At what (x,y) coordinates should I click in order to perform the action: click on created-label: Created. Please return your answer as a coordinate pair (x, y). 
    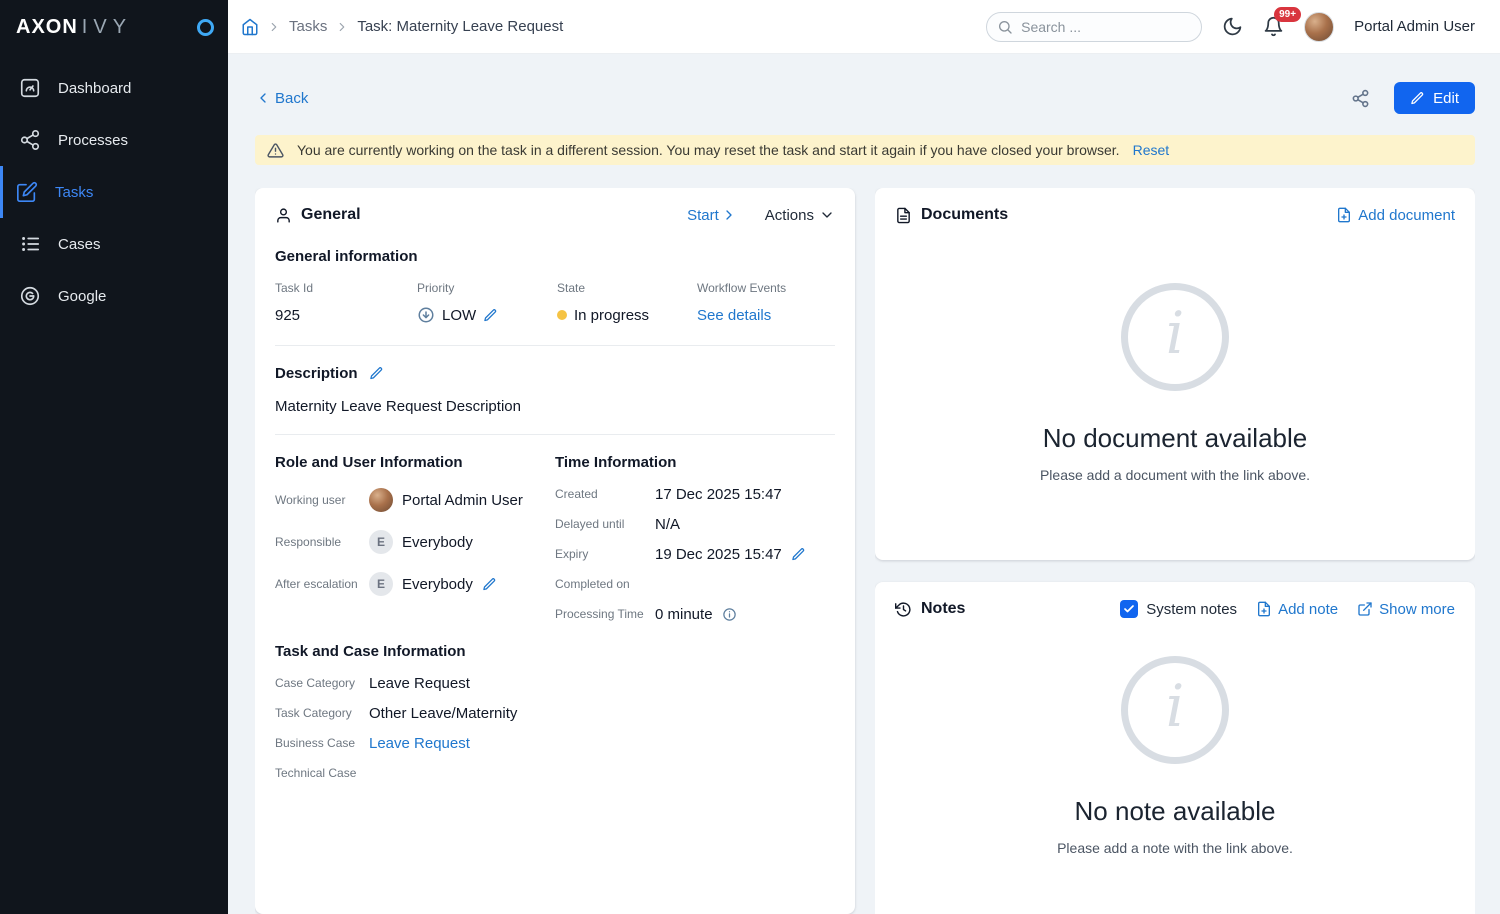
    Looking at the image, I should click on (576, 494).